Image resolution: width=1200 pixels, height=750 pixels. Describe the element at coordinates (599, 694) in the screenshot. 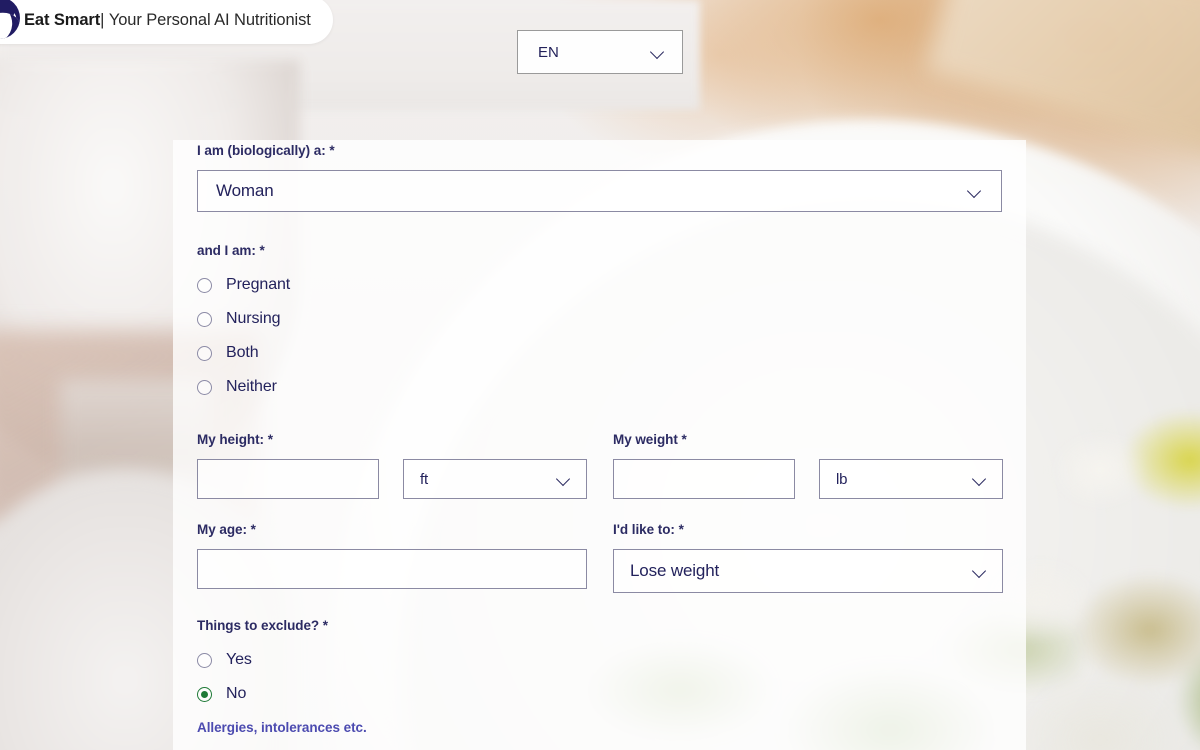

I see `exclude-radio-no: No` at that location.